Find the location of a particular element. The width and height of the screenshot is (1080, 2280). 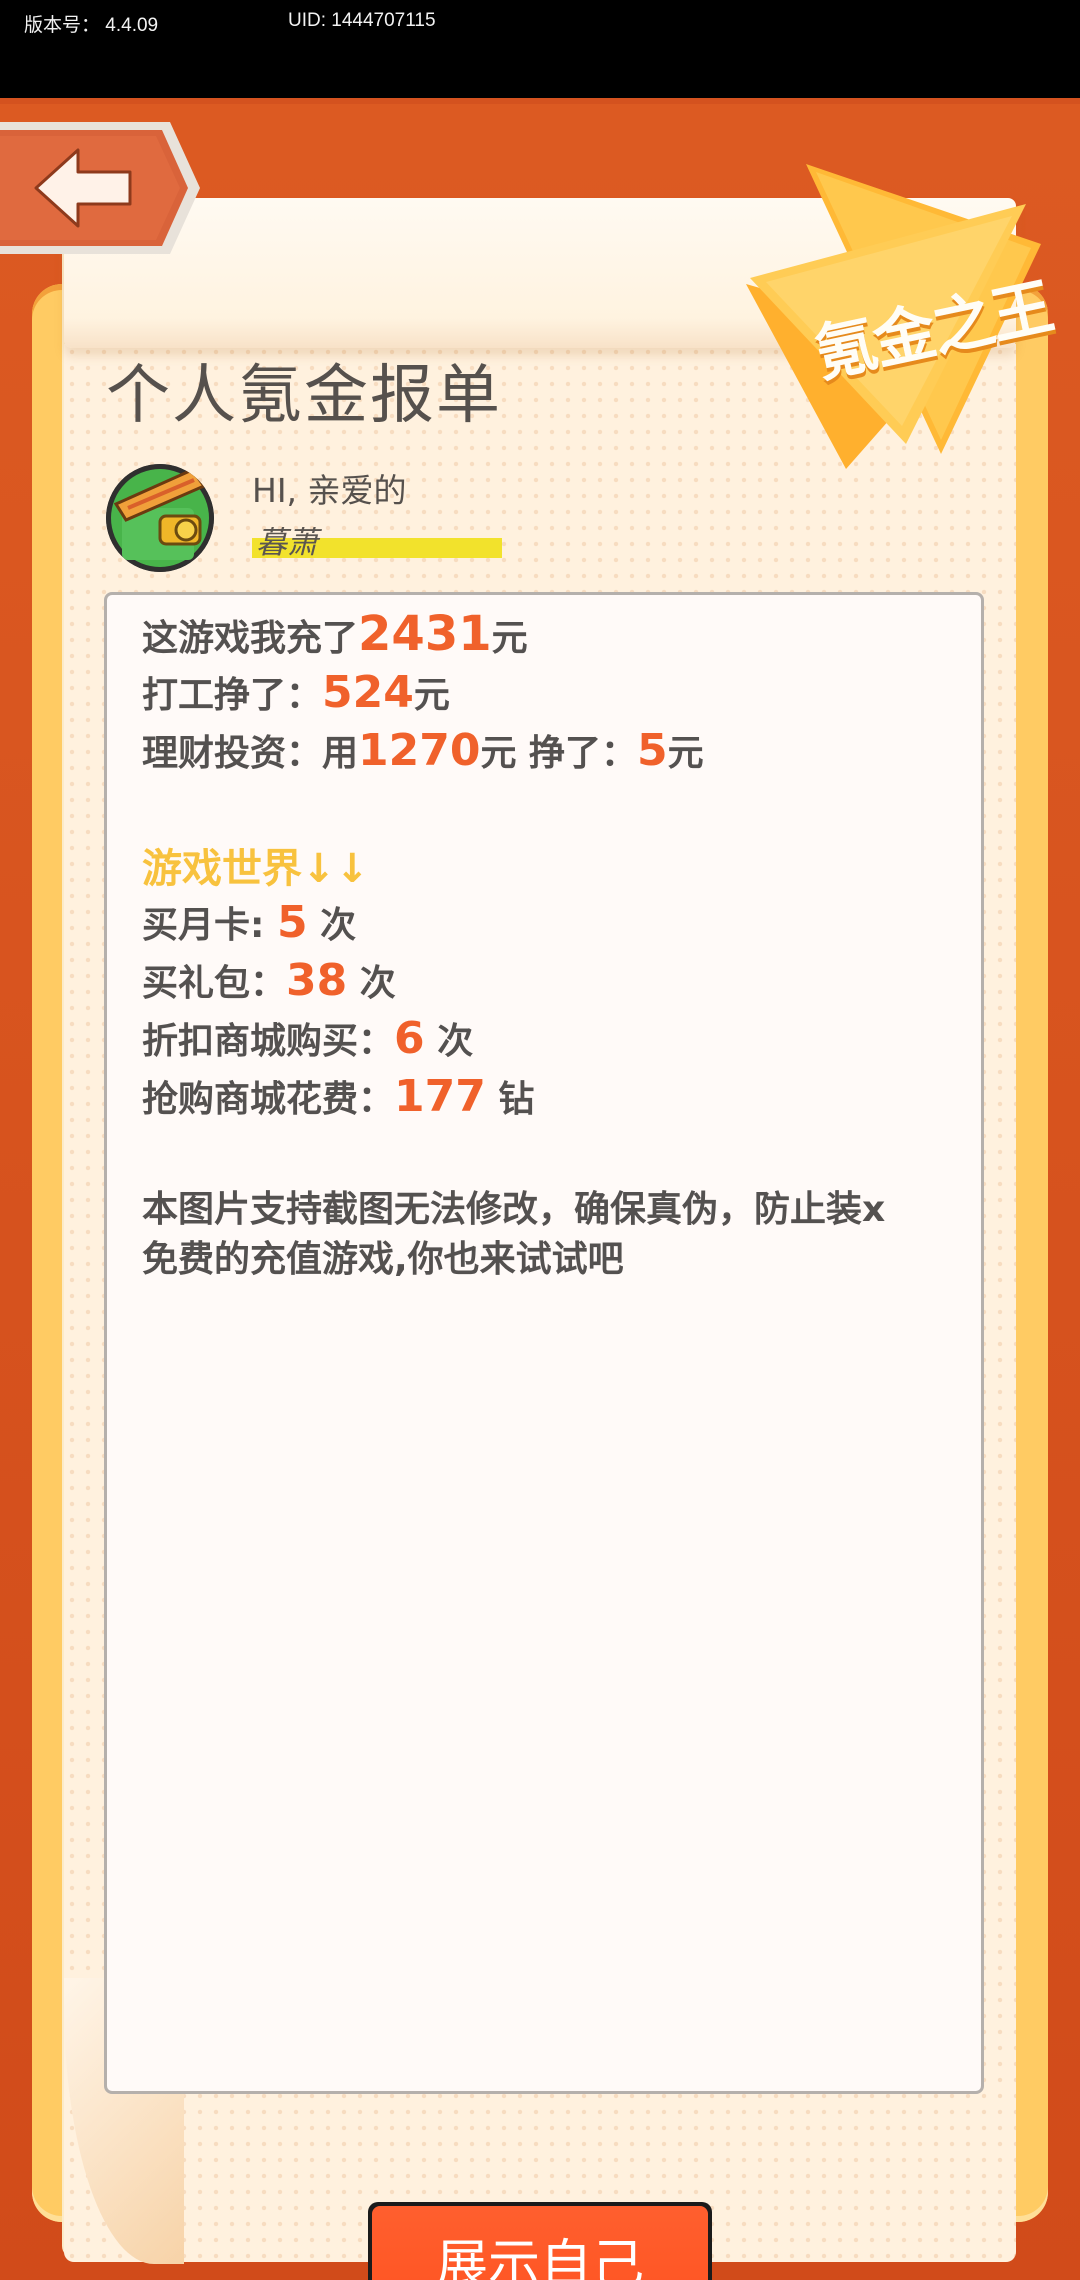

show-button-label: 展示自己 is located at coordinates (539, 2257).